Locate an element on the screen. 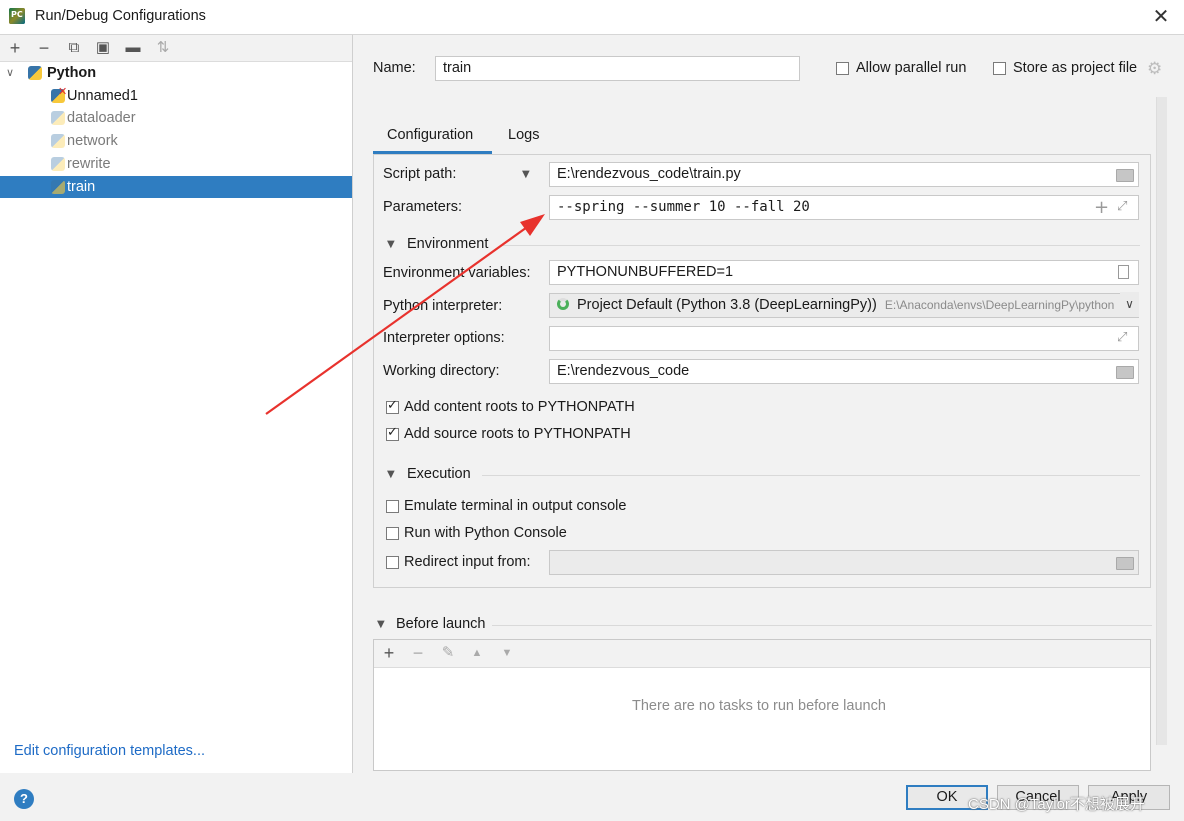 The height and width of the screenshot is (821, 1184). arrow-line is located at coordinates (398, 319).